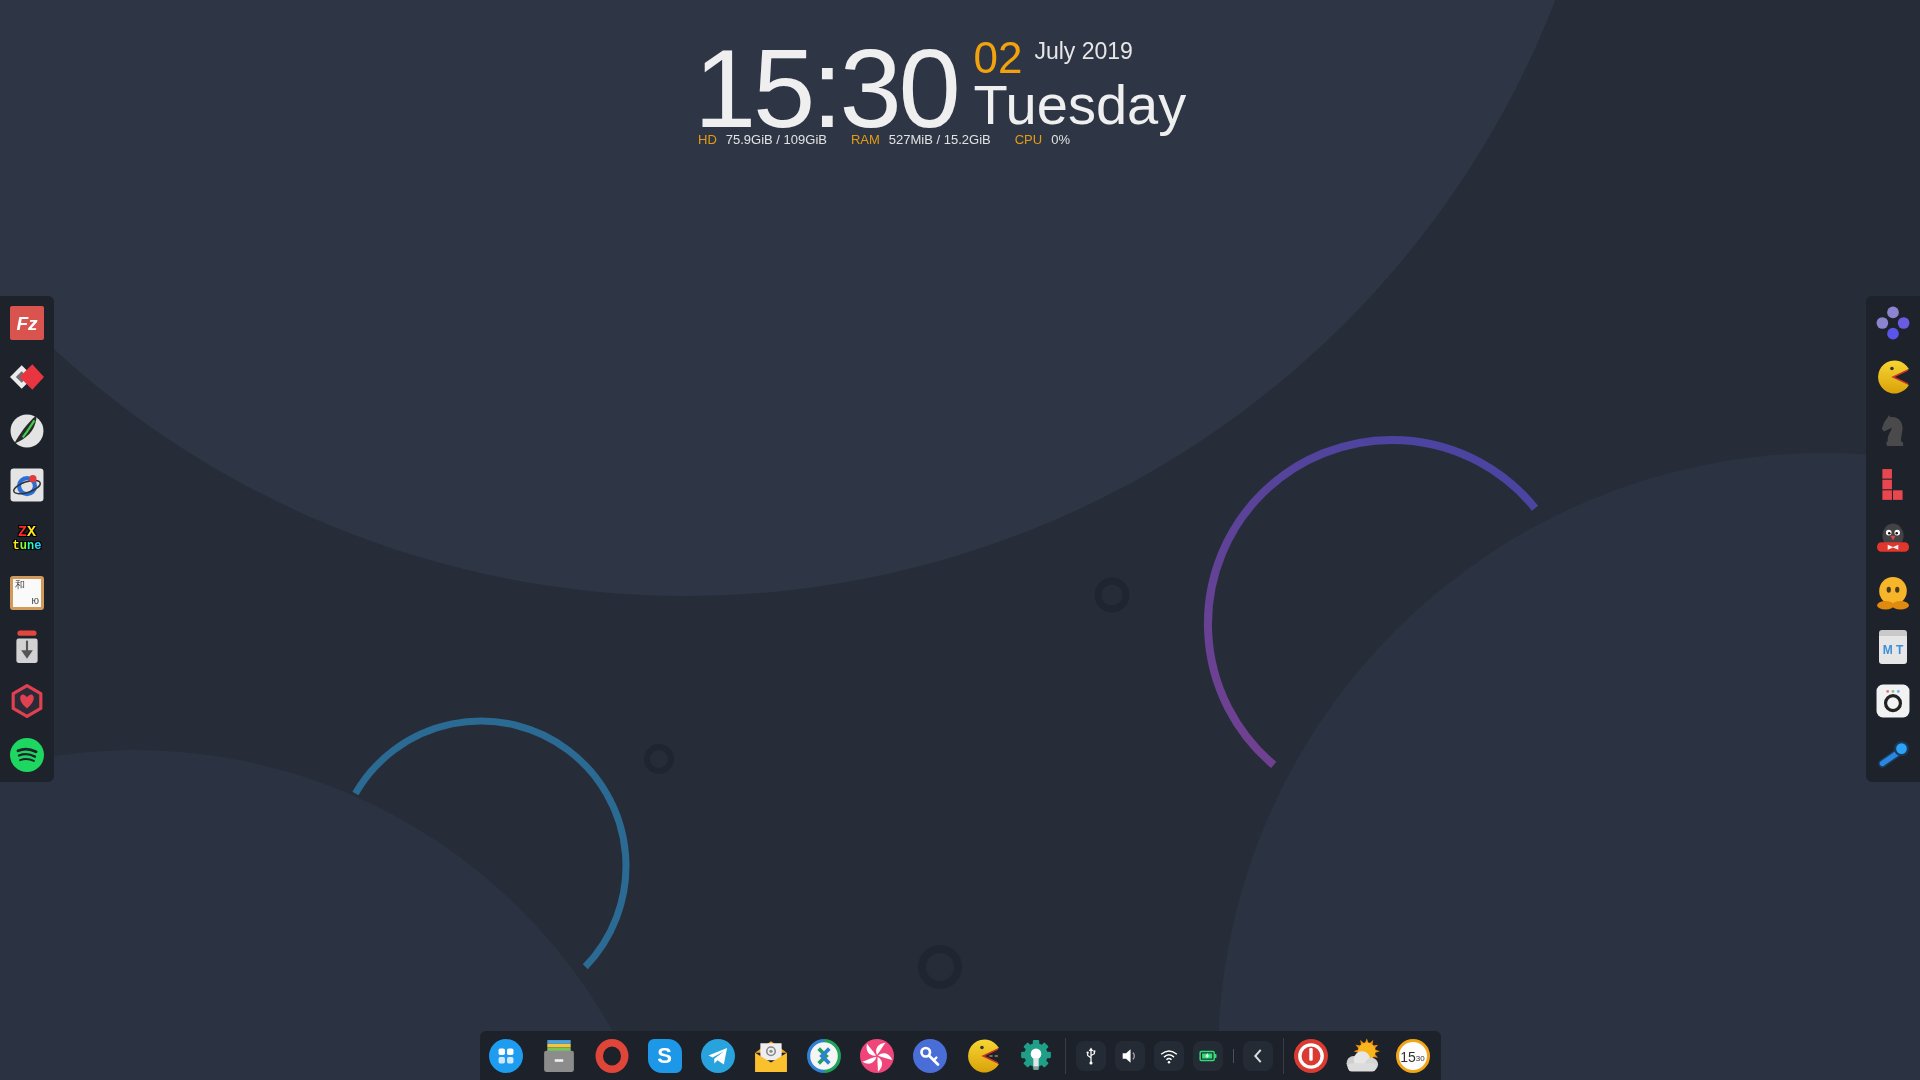  Describe the element at coordinates (27, 755) in the screenshot. I see `waves-icon` at that location.